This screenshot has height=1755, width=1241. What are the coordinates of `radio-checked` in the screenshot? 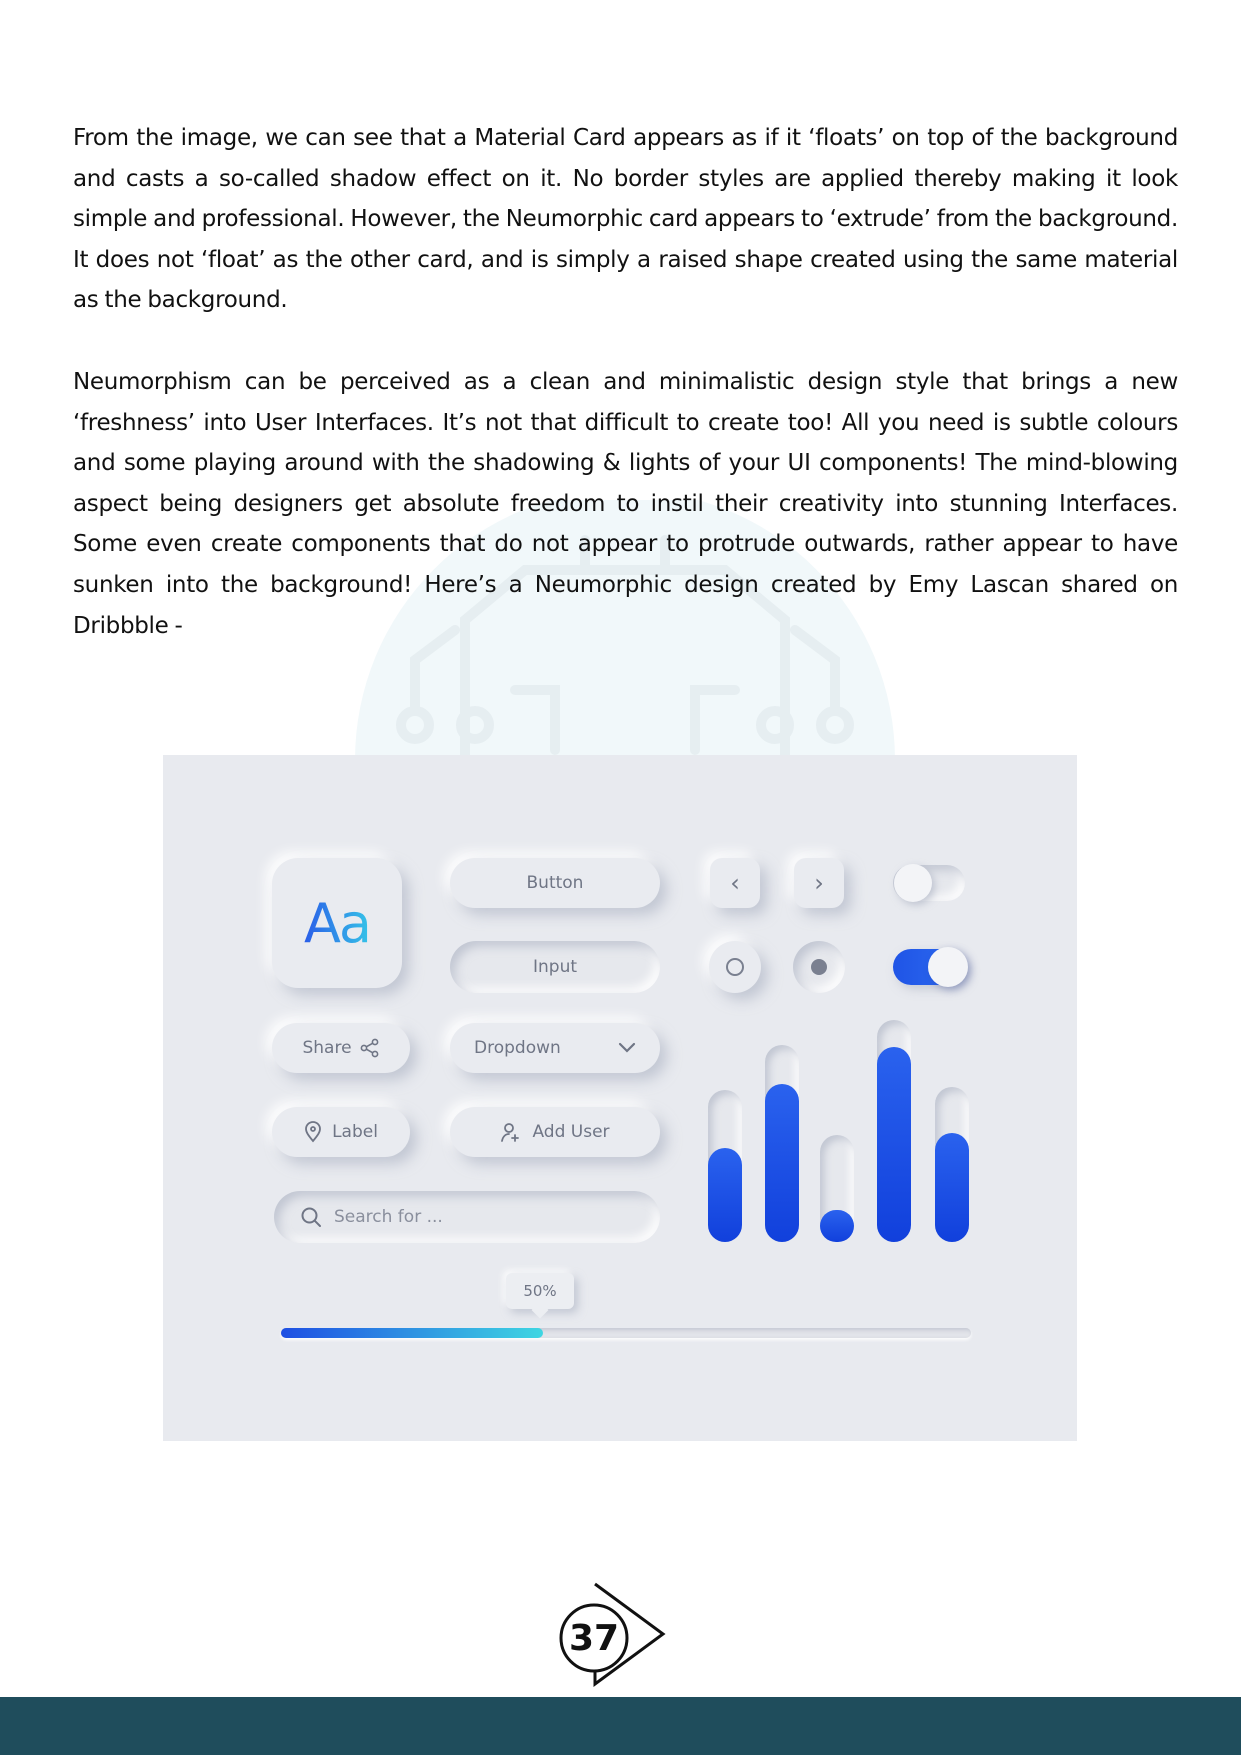 It's located at (819, 967).